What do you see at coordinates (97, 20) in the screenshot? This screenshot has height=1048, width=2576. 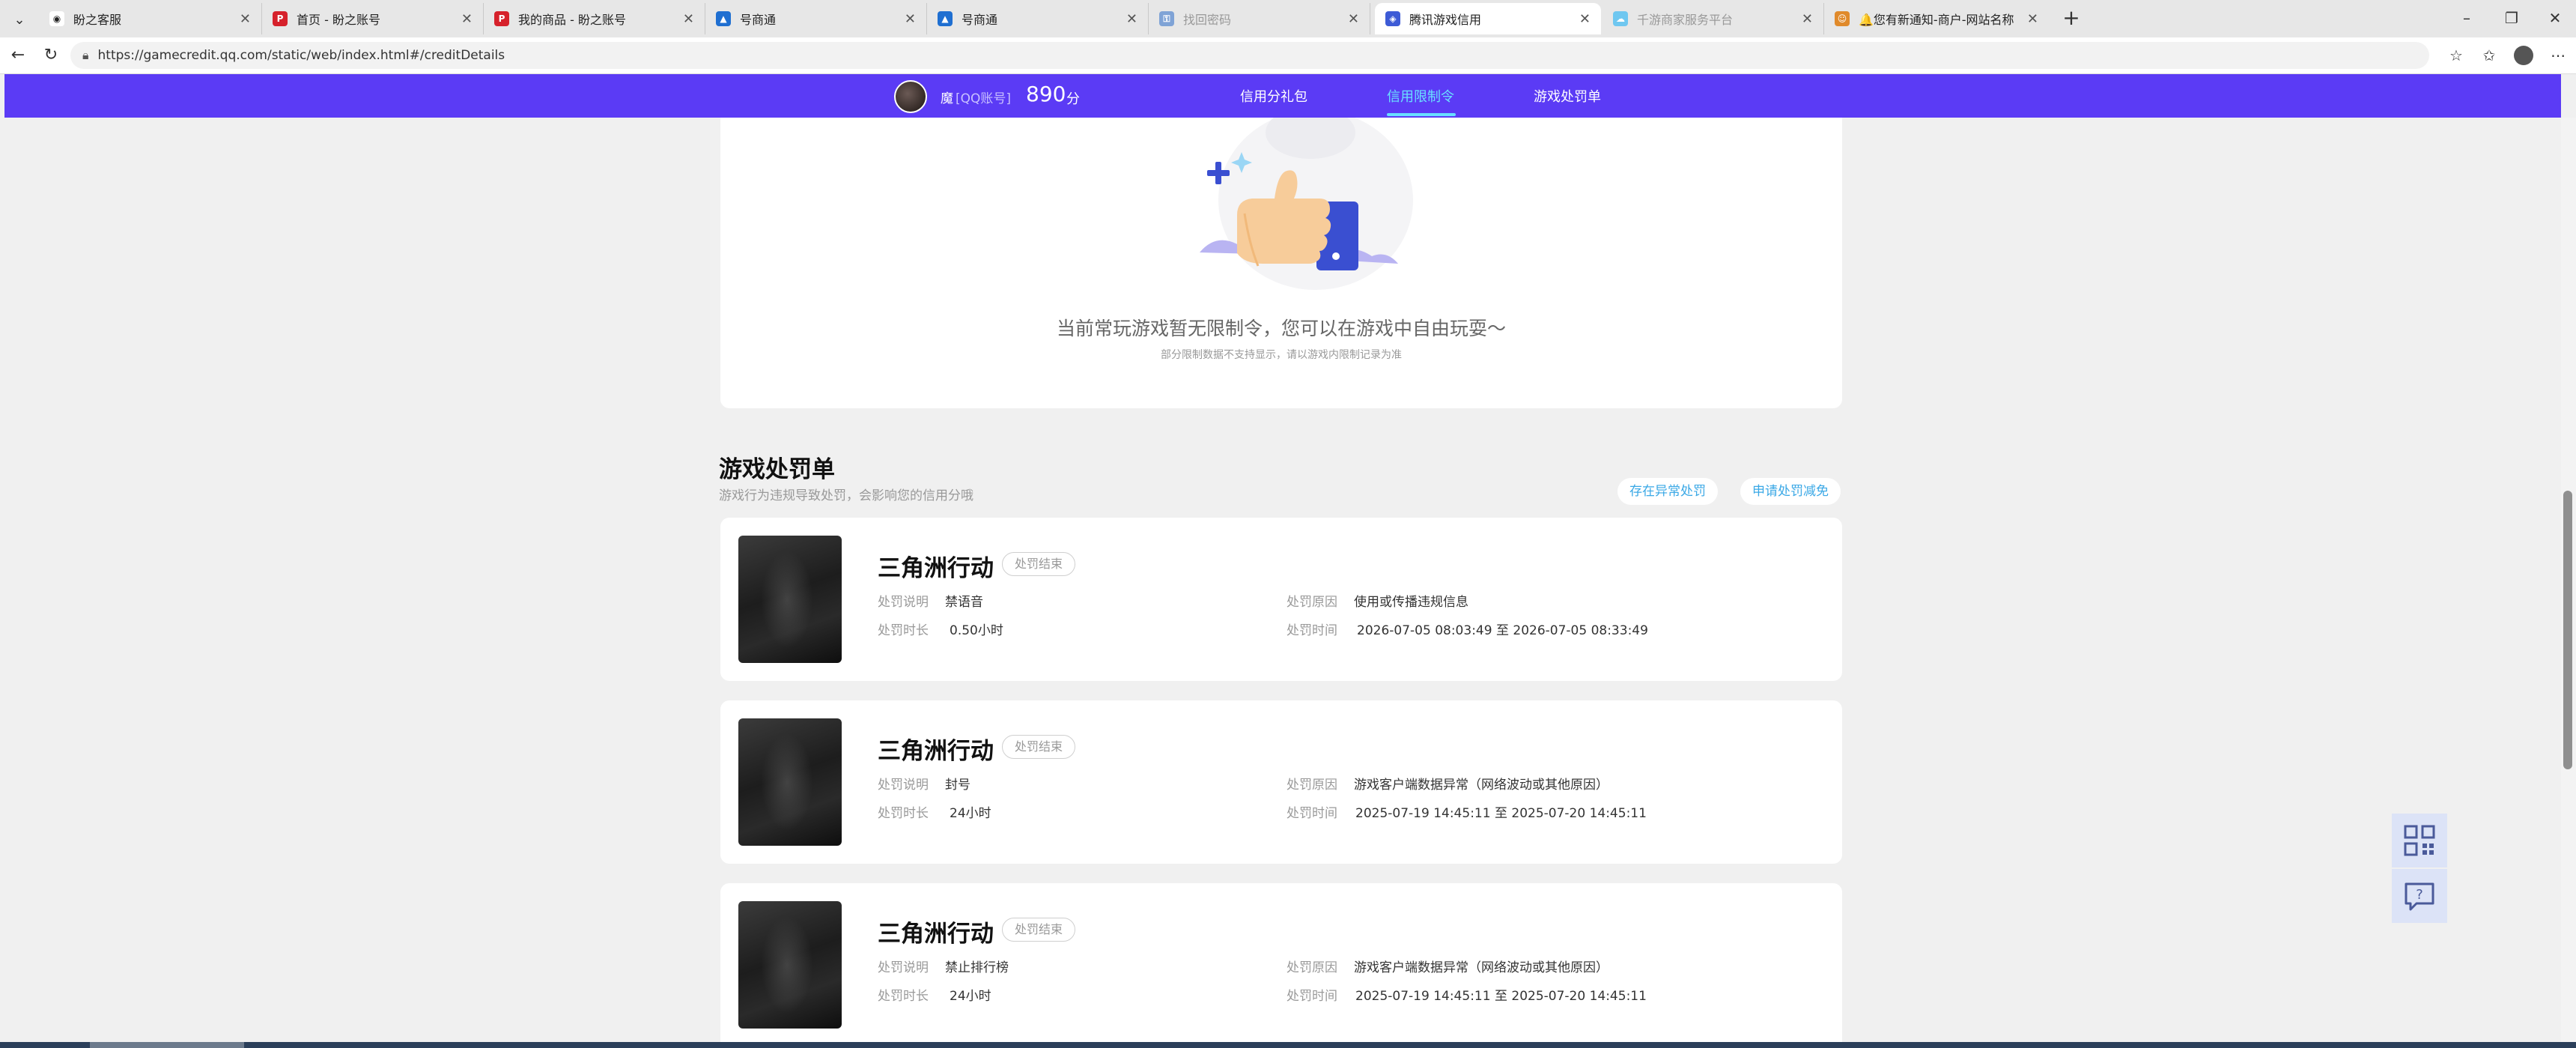 I see `tab-title: 盼之客服` at bounding box center [97, 20].